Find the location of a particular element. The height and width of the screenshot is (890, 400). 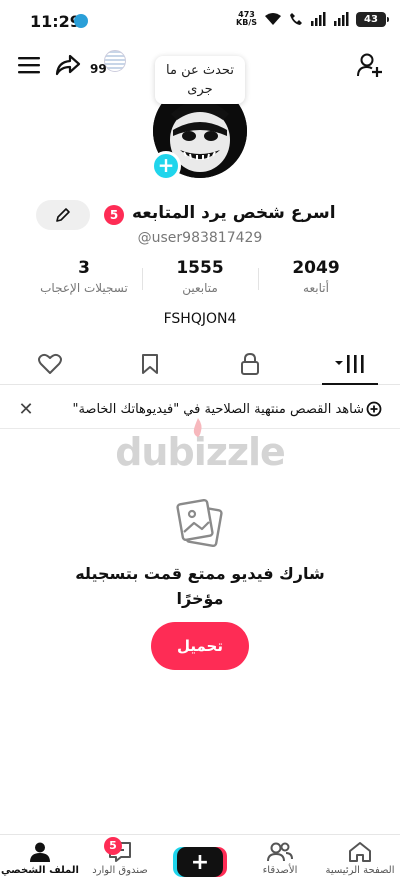

call-icon is located at coordinates (296, 19).